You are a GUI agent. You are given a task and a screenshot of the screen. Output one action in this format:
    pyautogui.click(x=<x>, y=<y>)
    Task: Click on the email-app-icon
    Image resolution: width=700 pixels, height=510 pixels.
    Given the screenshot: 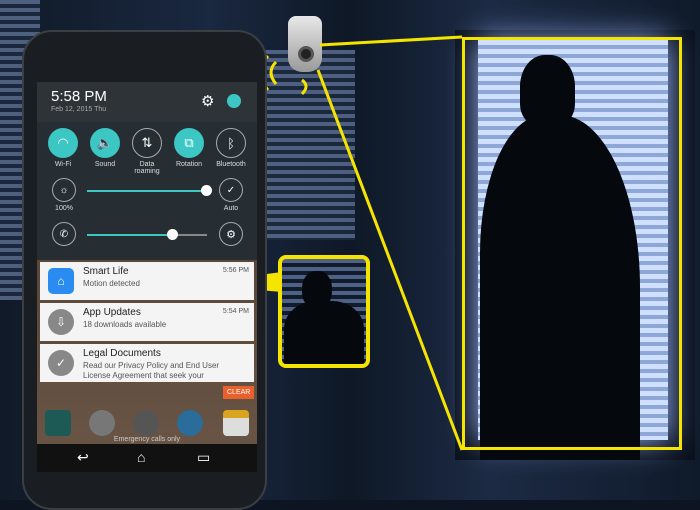 What is the action you would take?
    pyautogui.click(x=236, y=423)
    